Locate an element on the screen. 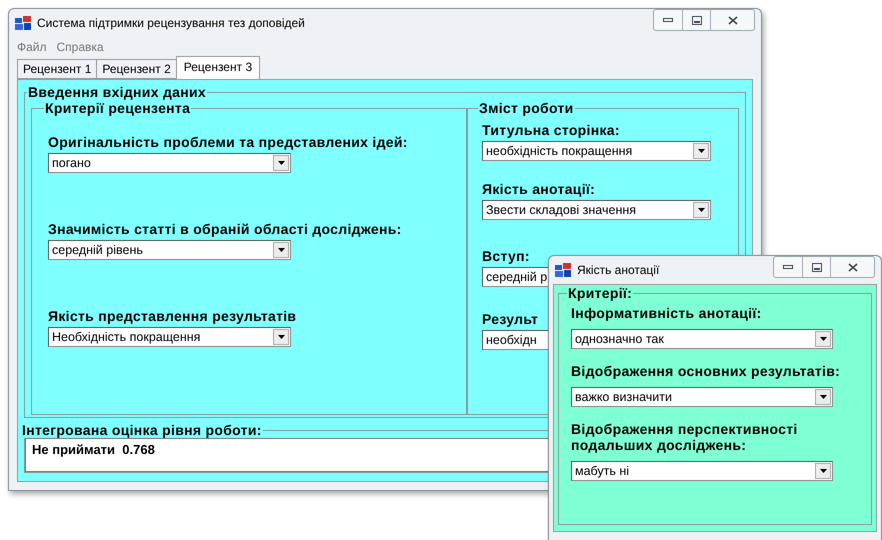 The width and height of the screenshot is (882, 540). dropdown: Звести складові значення is located at coordinates (596, 210).